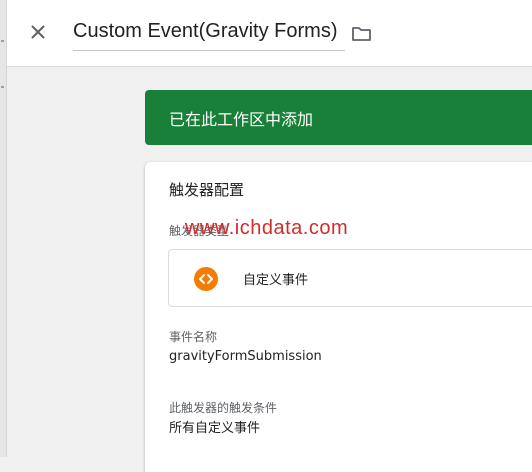 The image size is (532, 472). Describe the element at coordinates (193, 337) in the screenshot. I see `event-name-label: 事件名称` at that location.